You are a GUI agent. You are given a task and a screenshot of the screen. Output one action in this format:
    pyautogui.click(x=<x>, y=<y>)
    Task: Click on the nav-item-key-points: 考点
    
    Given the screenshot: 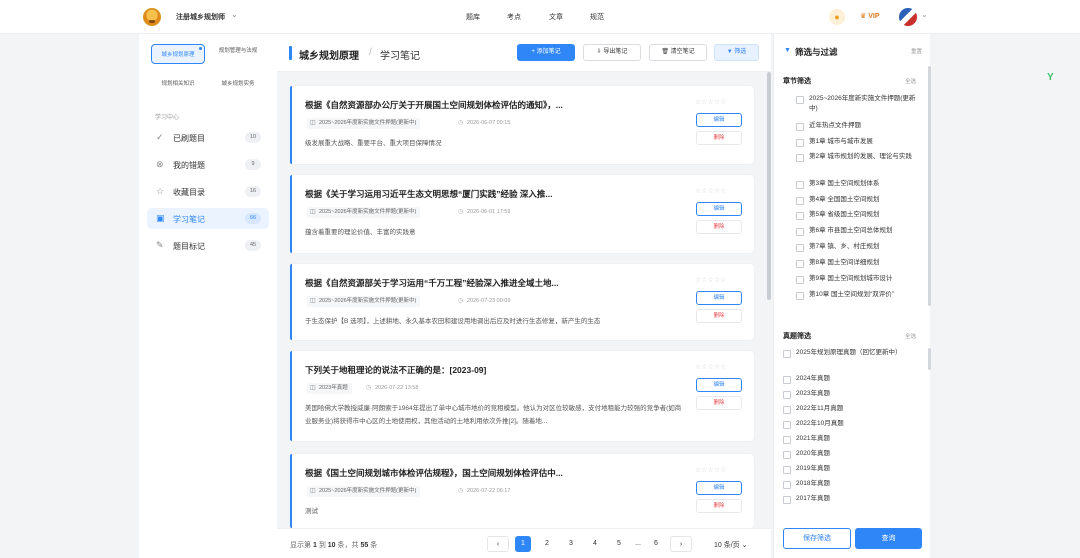 What is the action you would take?
    pyautogui.click(x=514, y=17)
    